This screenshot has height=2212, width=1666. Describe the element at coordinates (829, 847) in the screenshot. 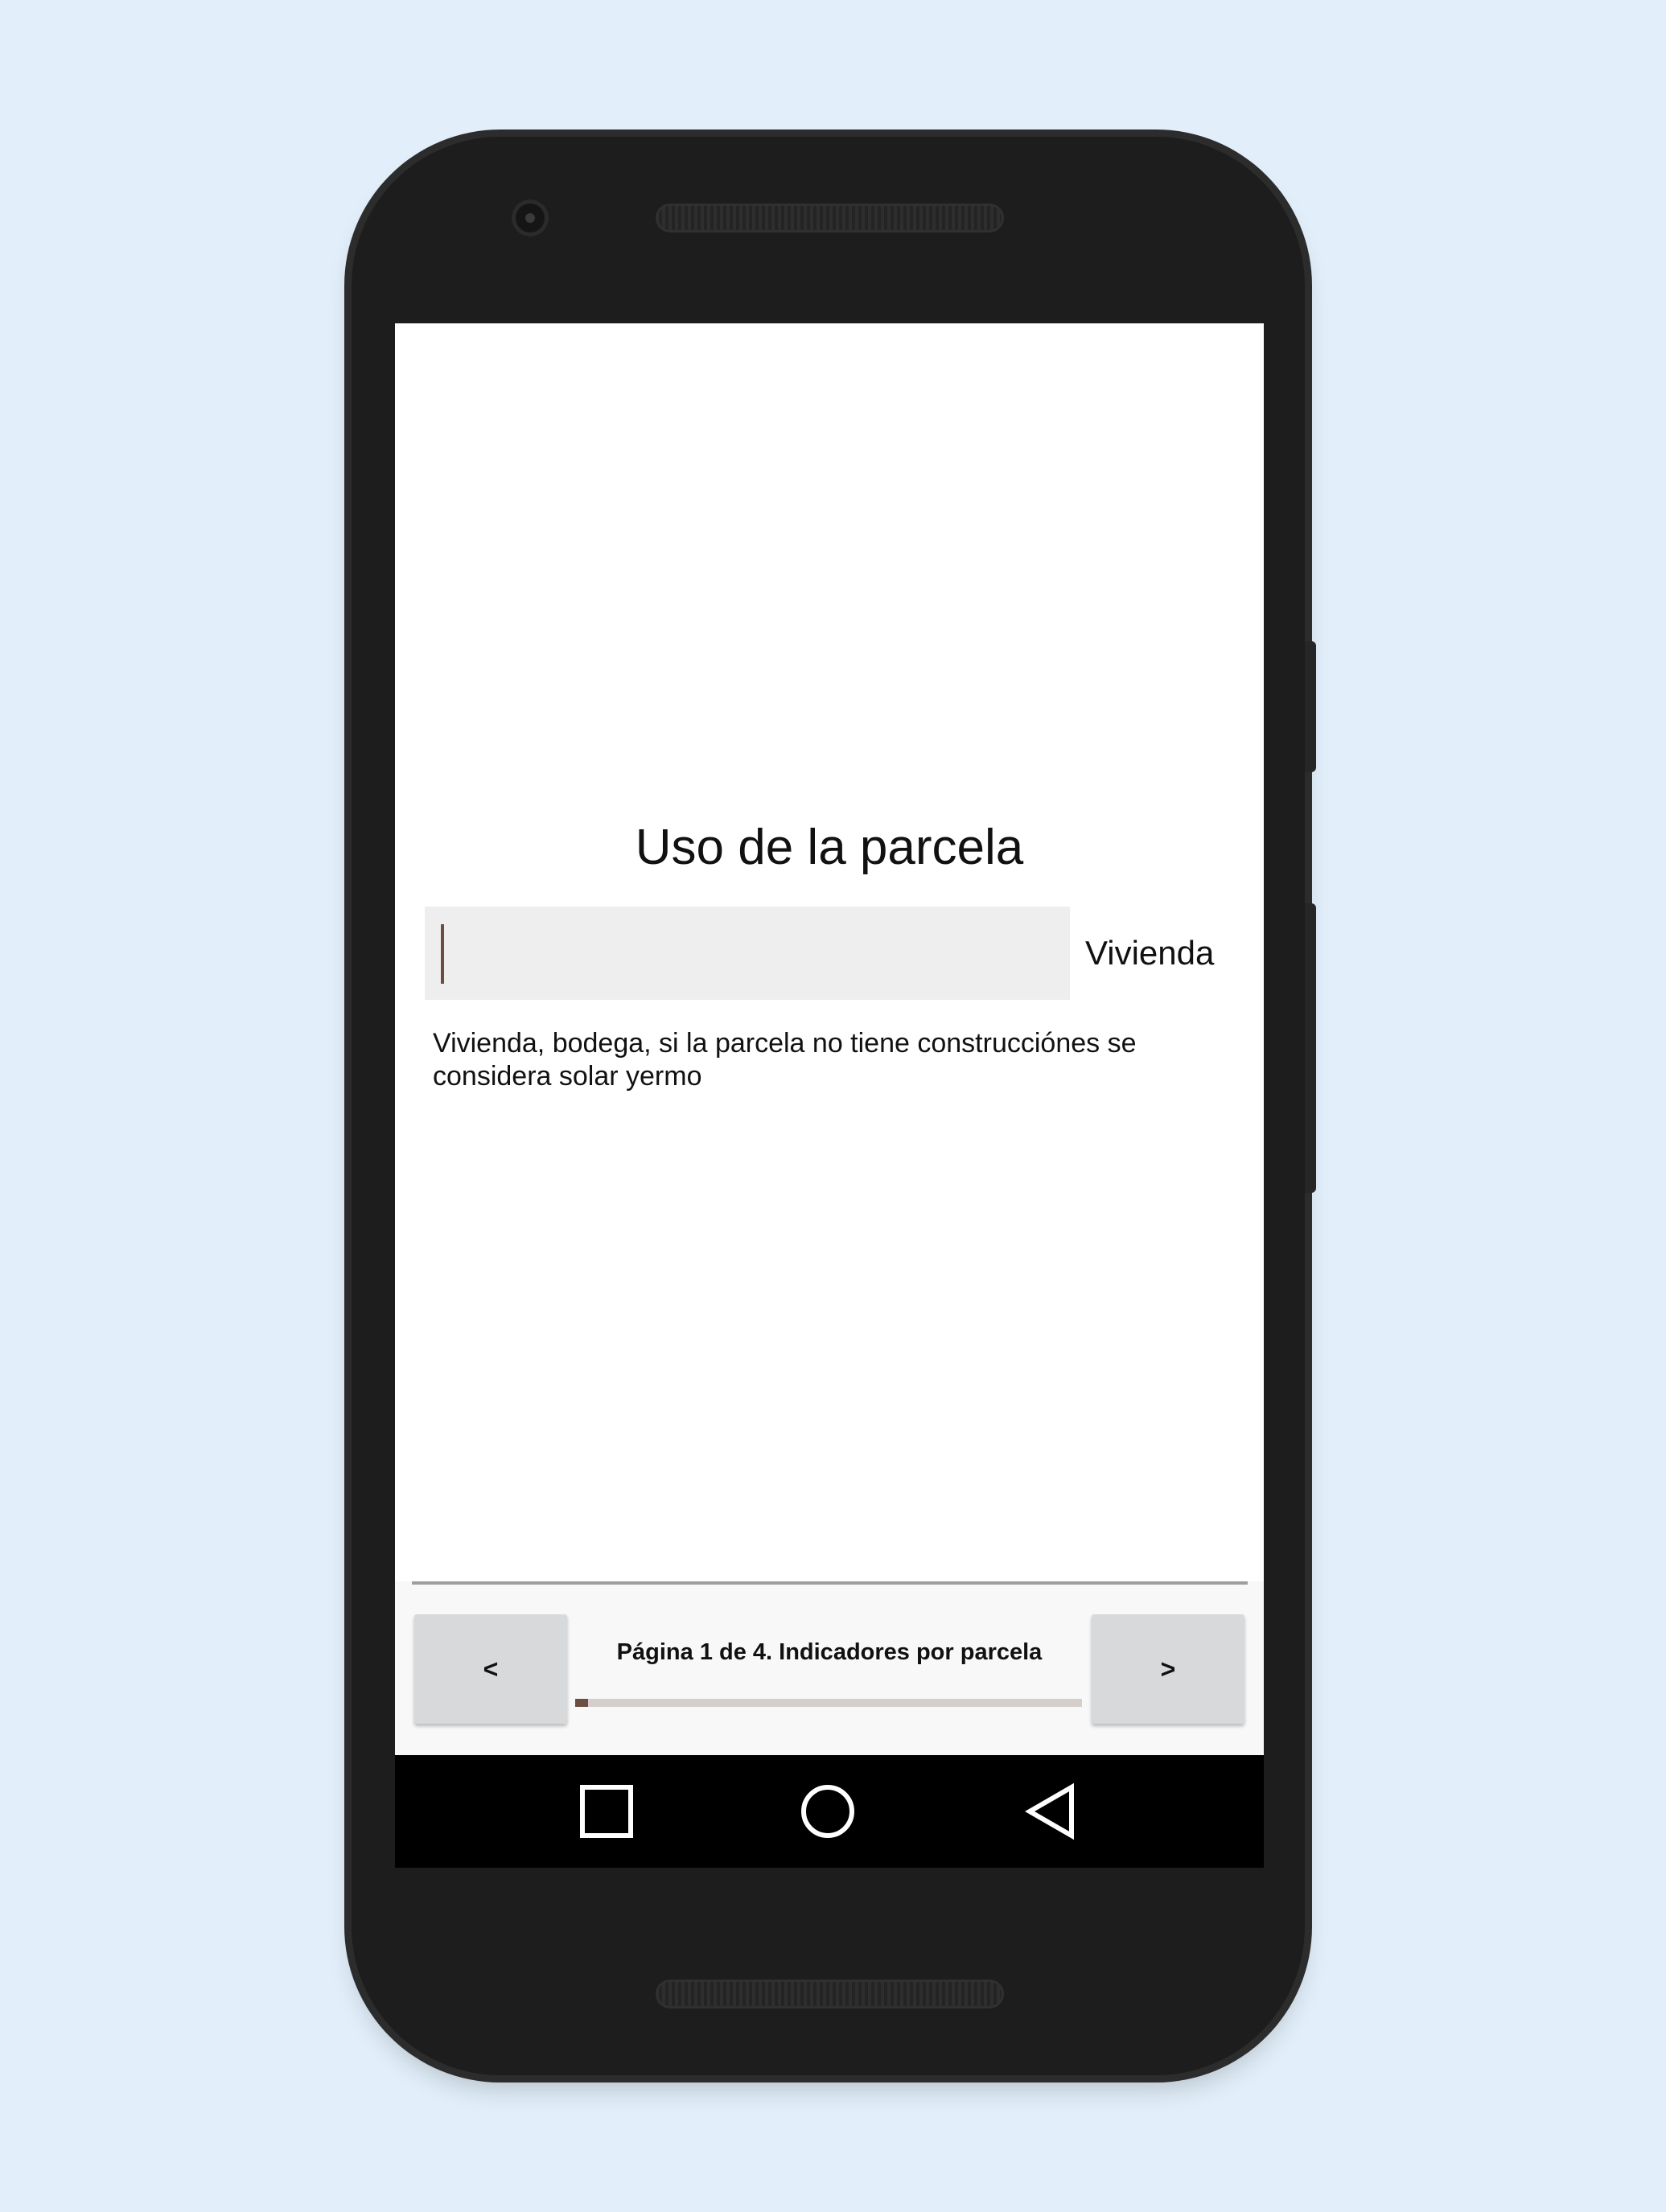

I see `question-title: Uso de la parcela` at that location.